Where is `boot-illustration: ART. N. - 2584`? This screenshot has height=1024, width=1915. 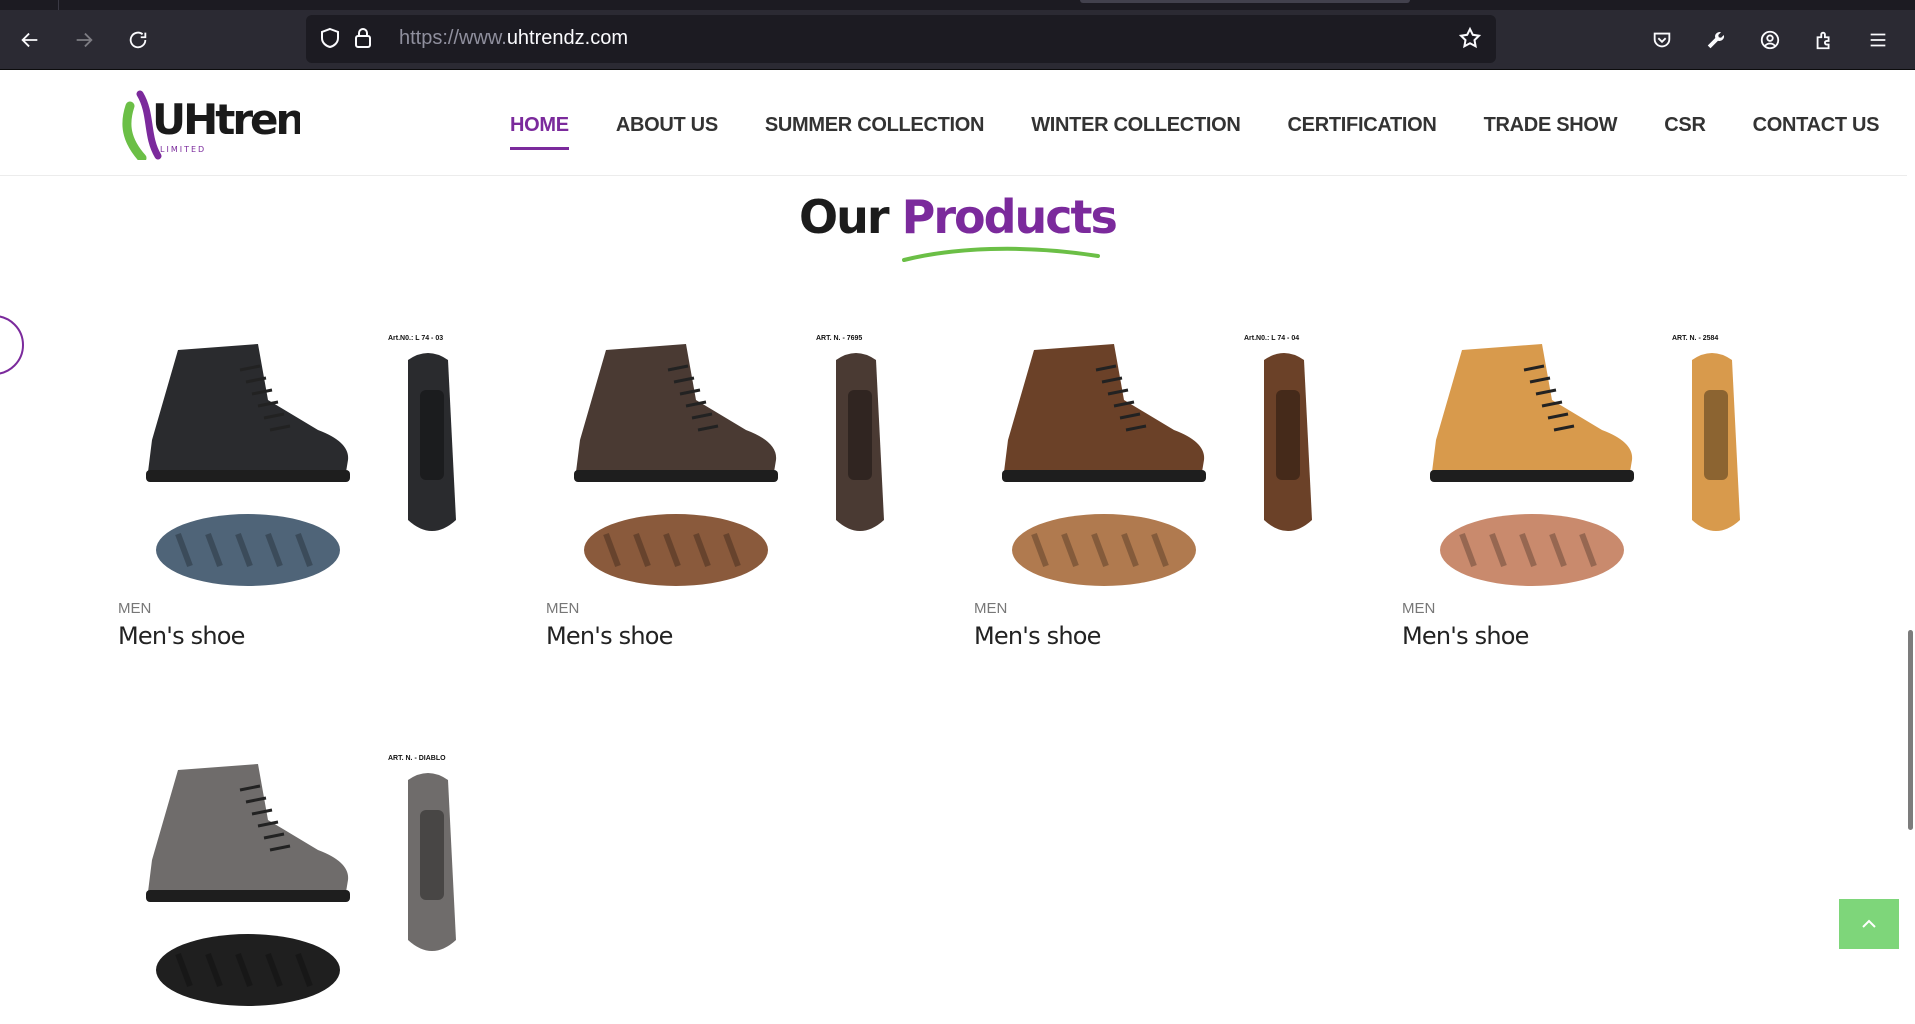
boot-illustration: ART. N. - 2584 is located at coordinates (1585, 460).